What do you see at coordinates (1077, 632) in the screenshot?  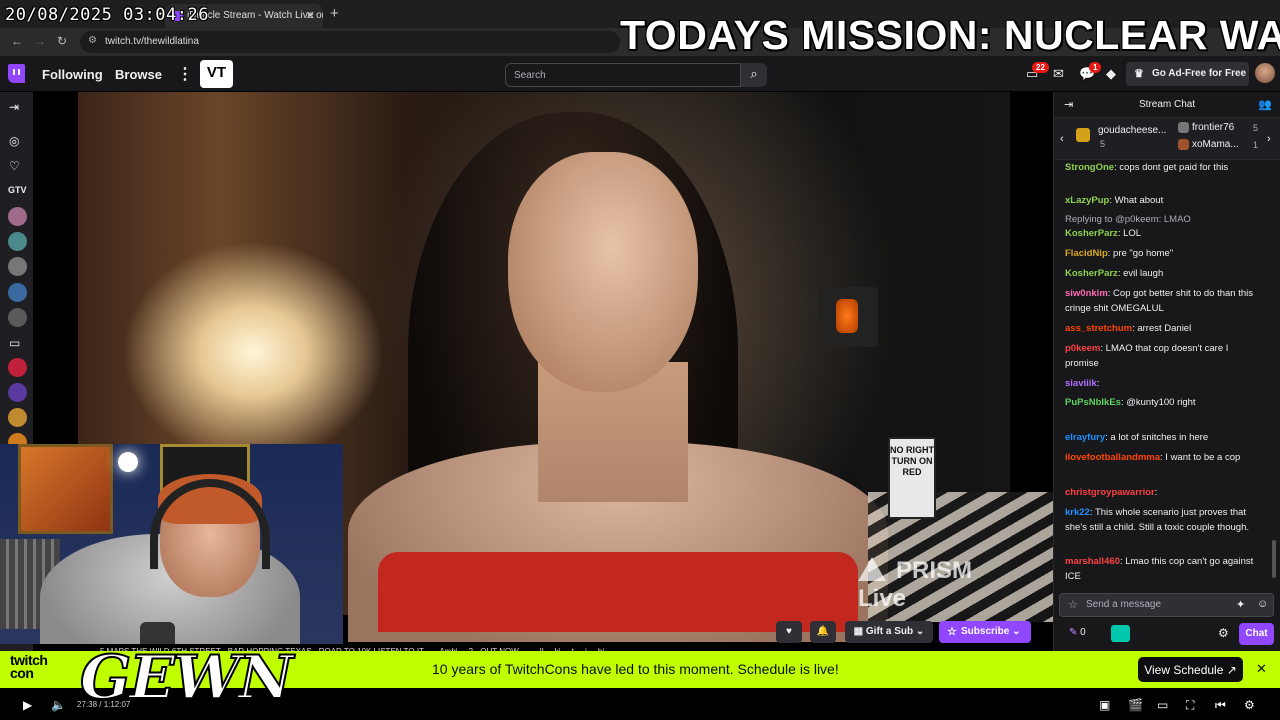 I see `channel-points: ✎ 0` at bounding box center [1077, 632].